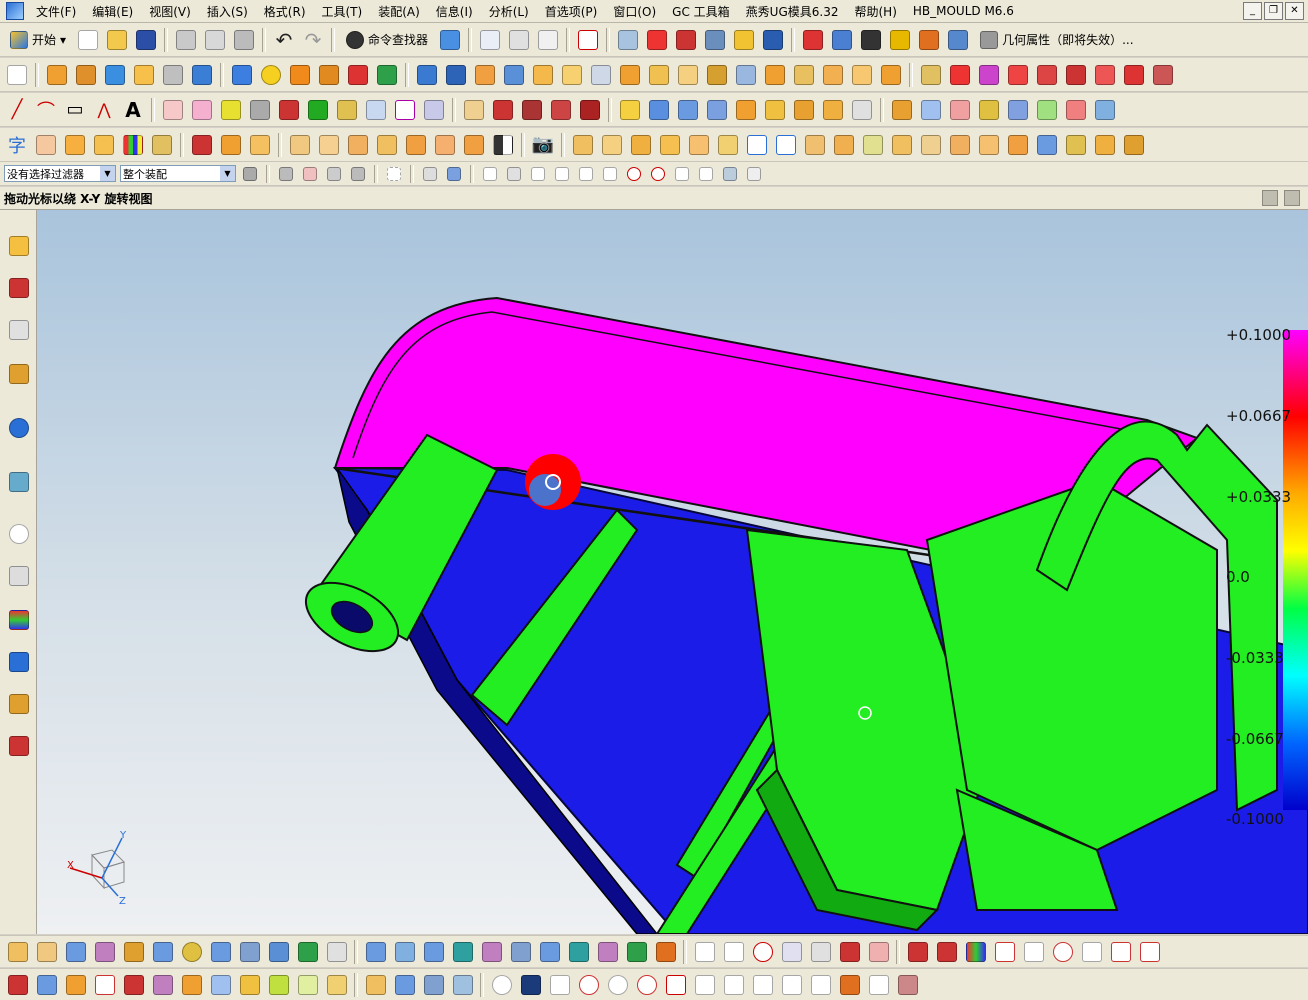  Describe the element at coordinates (891, 75) in the screenshot. I see `sheet-body-button` at that location.